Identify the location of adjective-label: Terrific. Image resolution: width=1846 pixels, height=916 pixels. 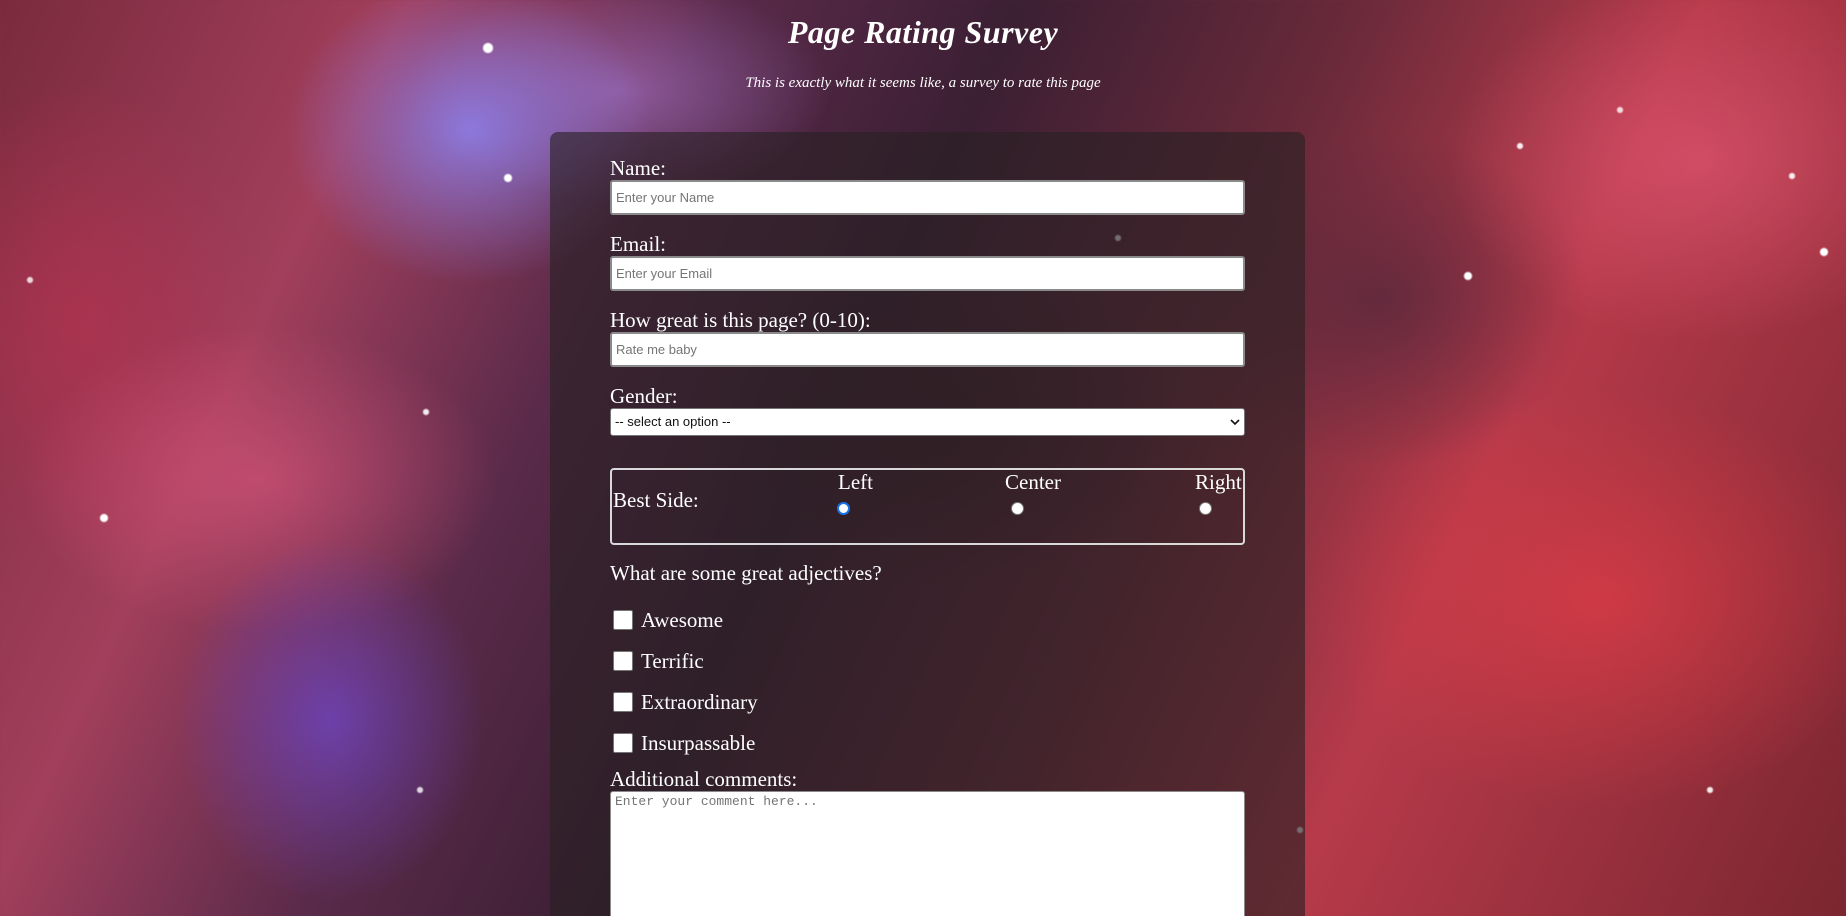
(672, 660).